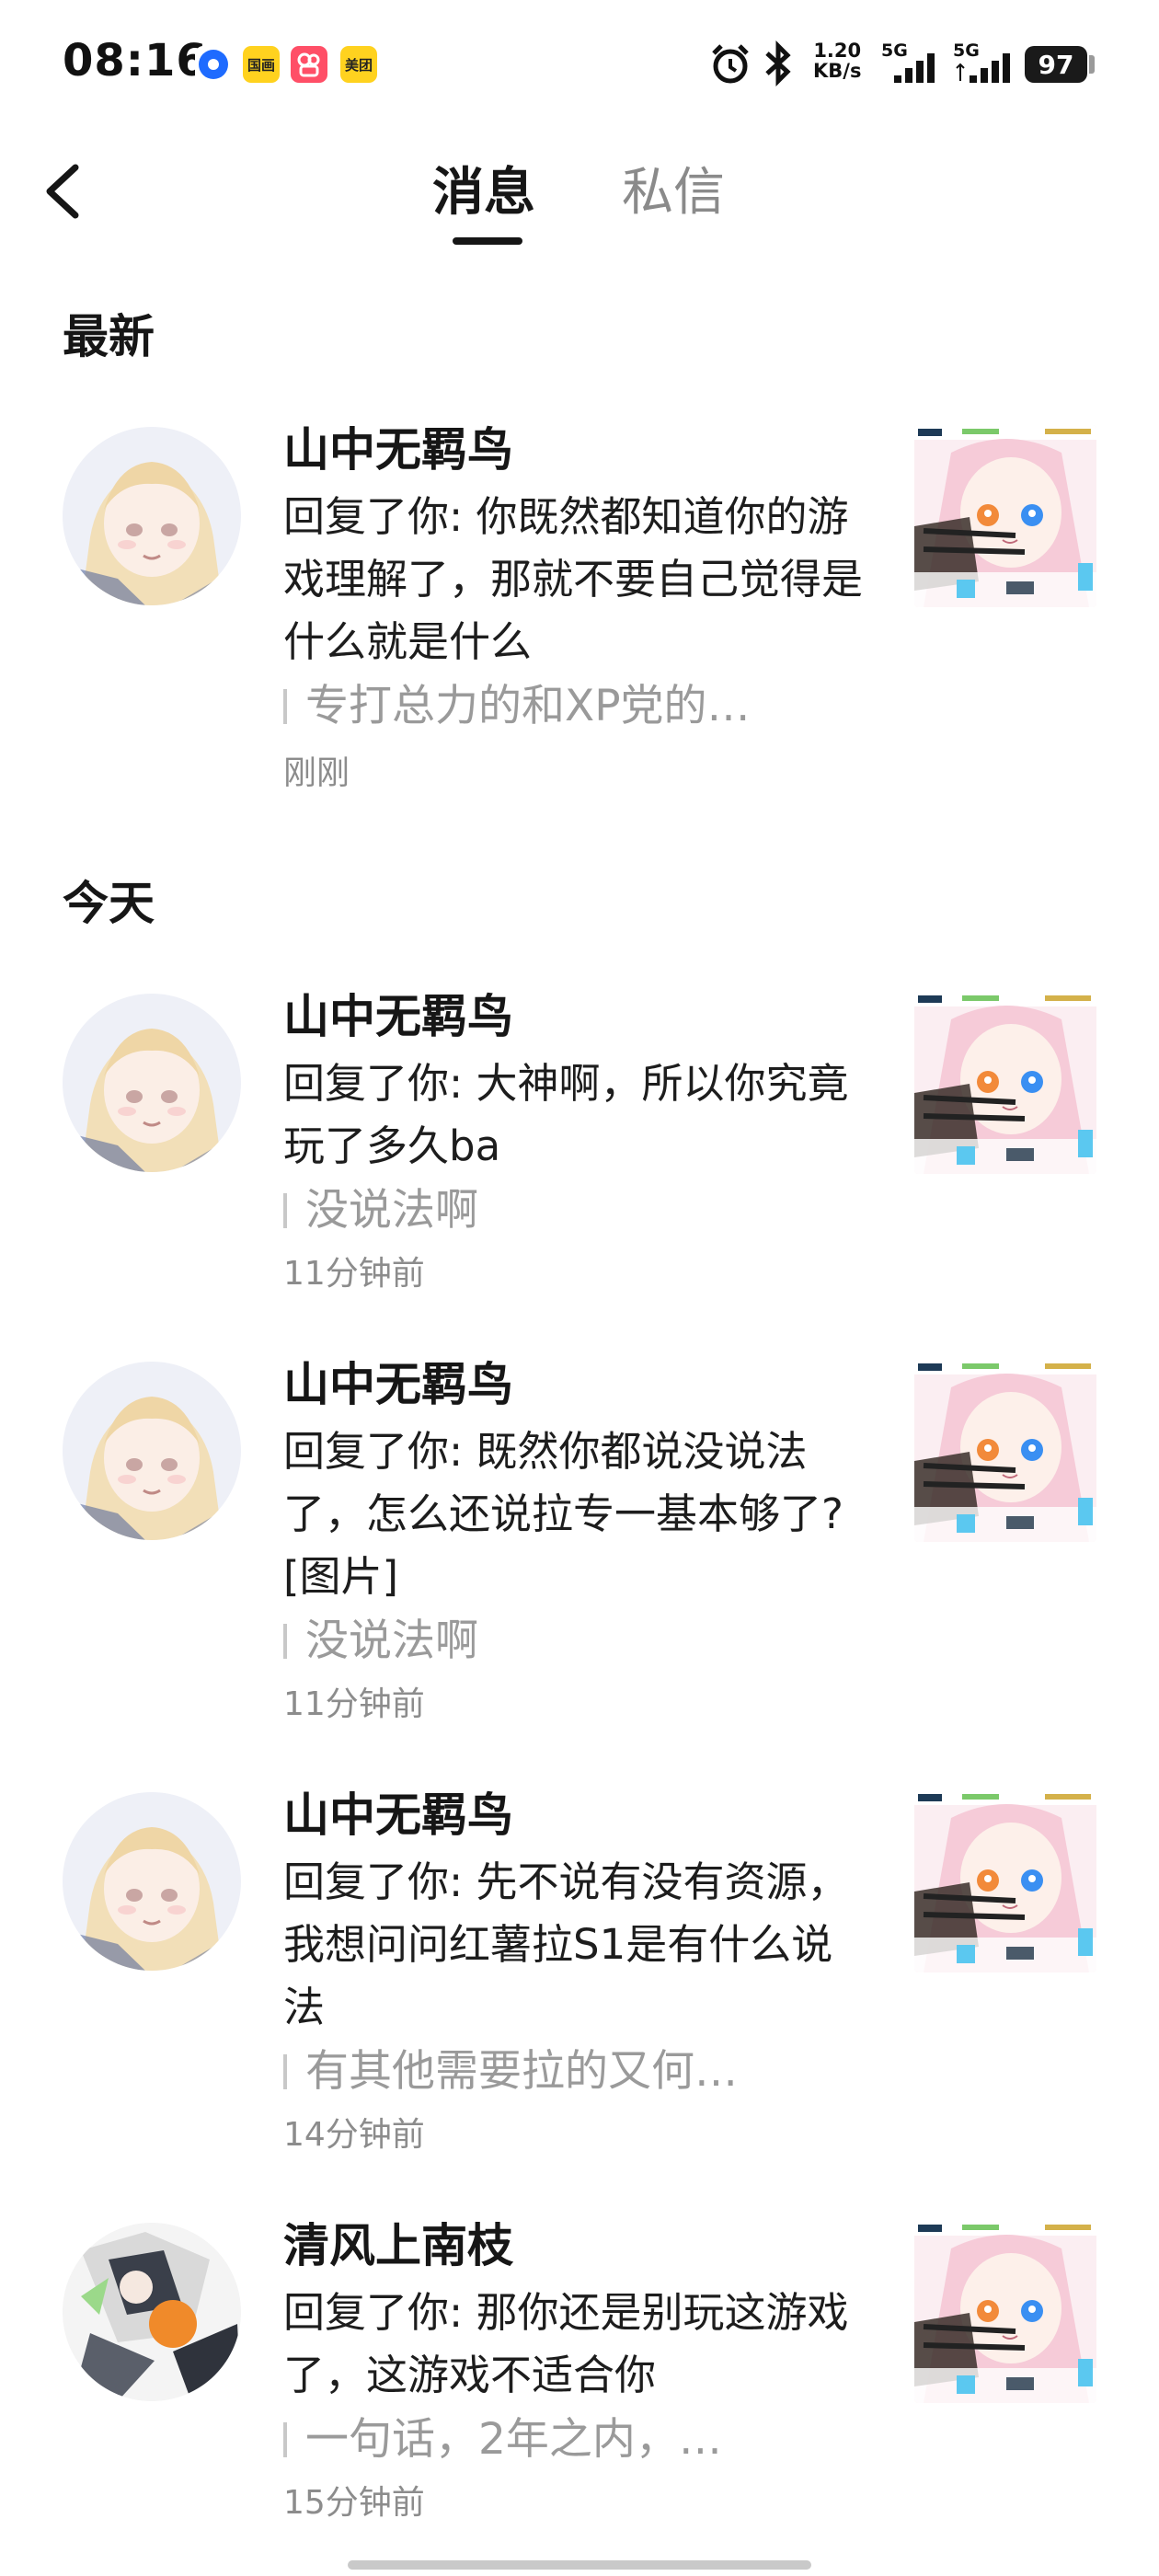 This screenshot has height=2576, width=1159. I want to click on reply-text: 回复了你: 你既然都知道你的游戏理解了，那就不要自己觉得是什么就是什么, so click(573, 579).